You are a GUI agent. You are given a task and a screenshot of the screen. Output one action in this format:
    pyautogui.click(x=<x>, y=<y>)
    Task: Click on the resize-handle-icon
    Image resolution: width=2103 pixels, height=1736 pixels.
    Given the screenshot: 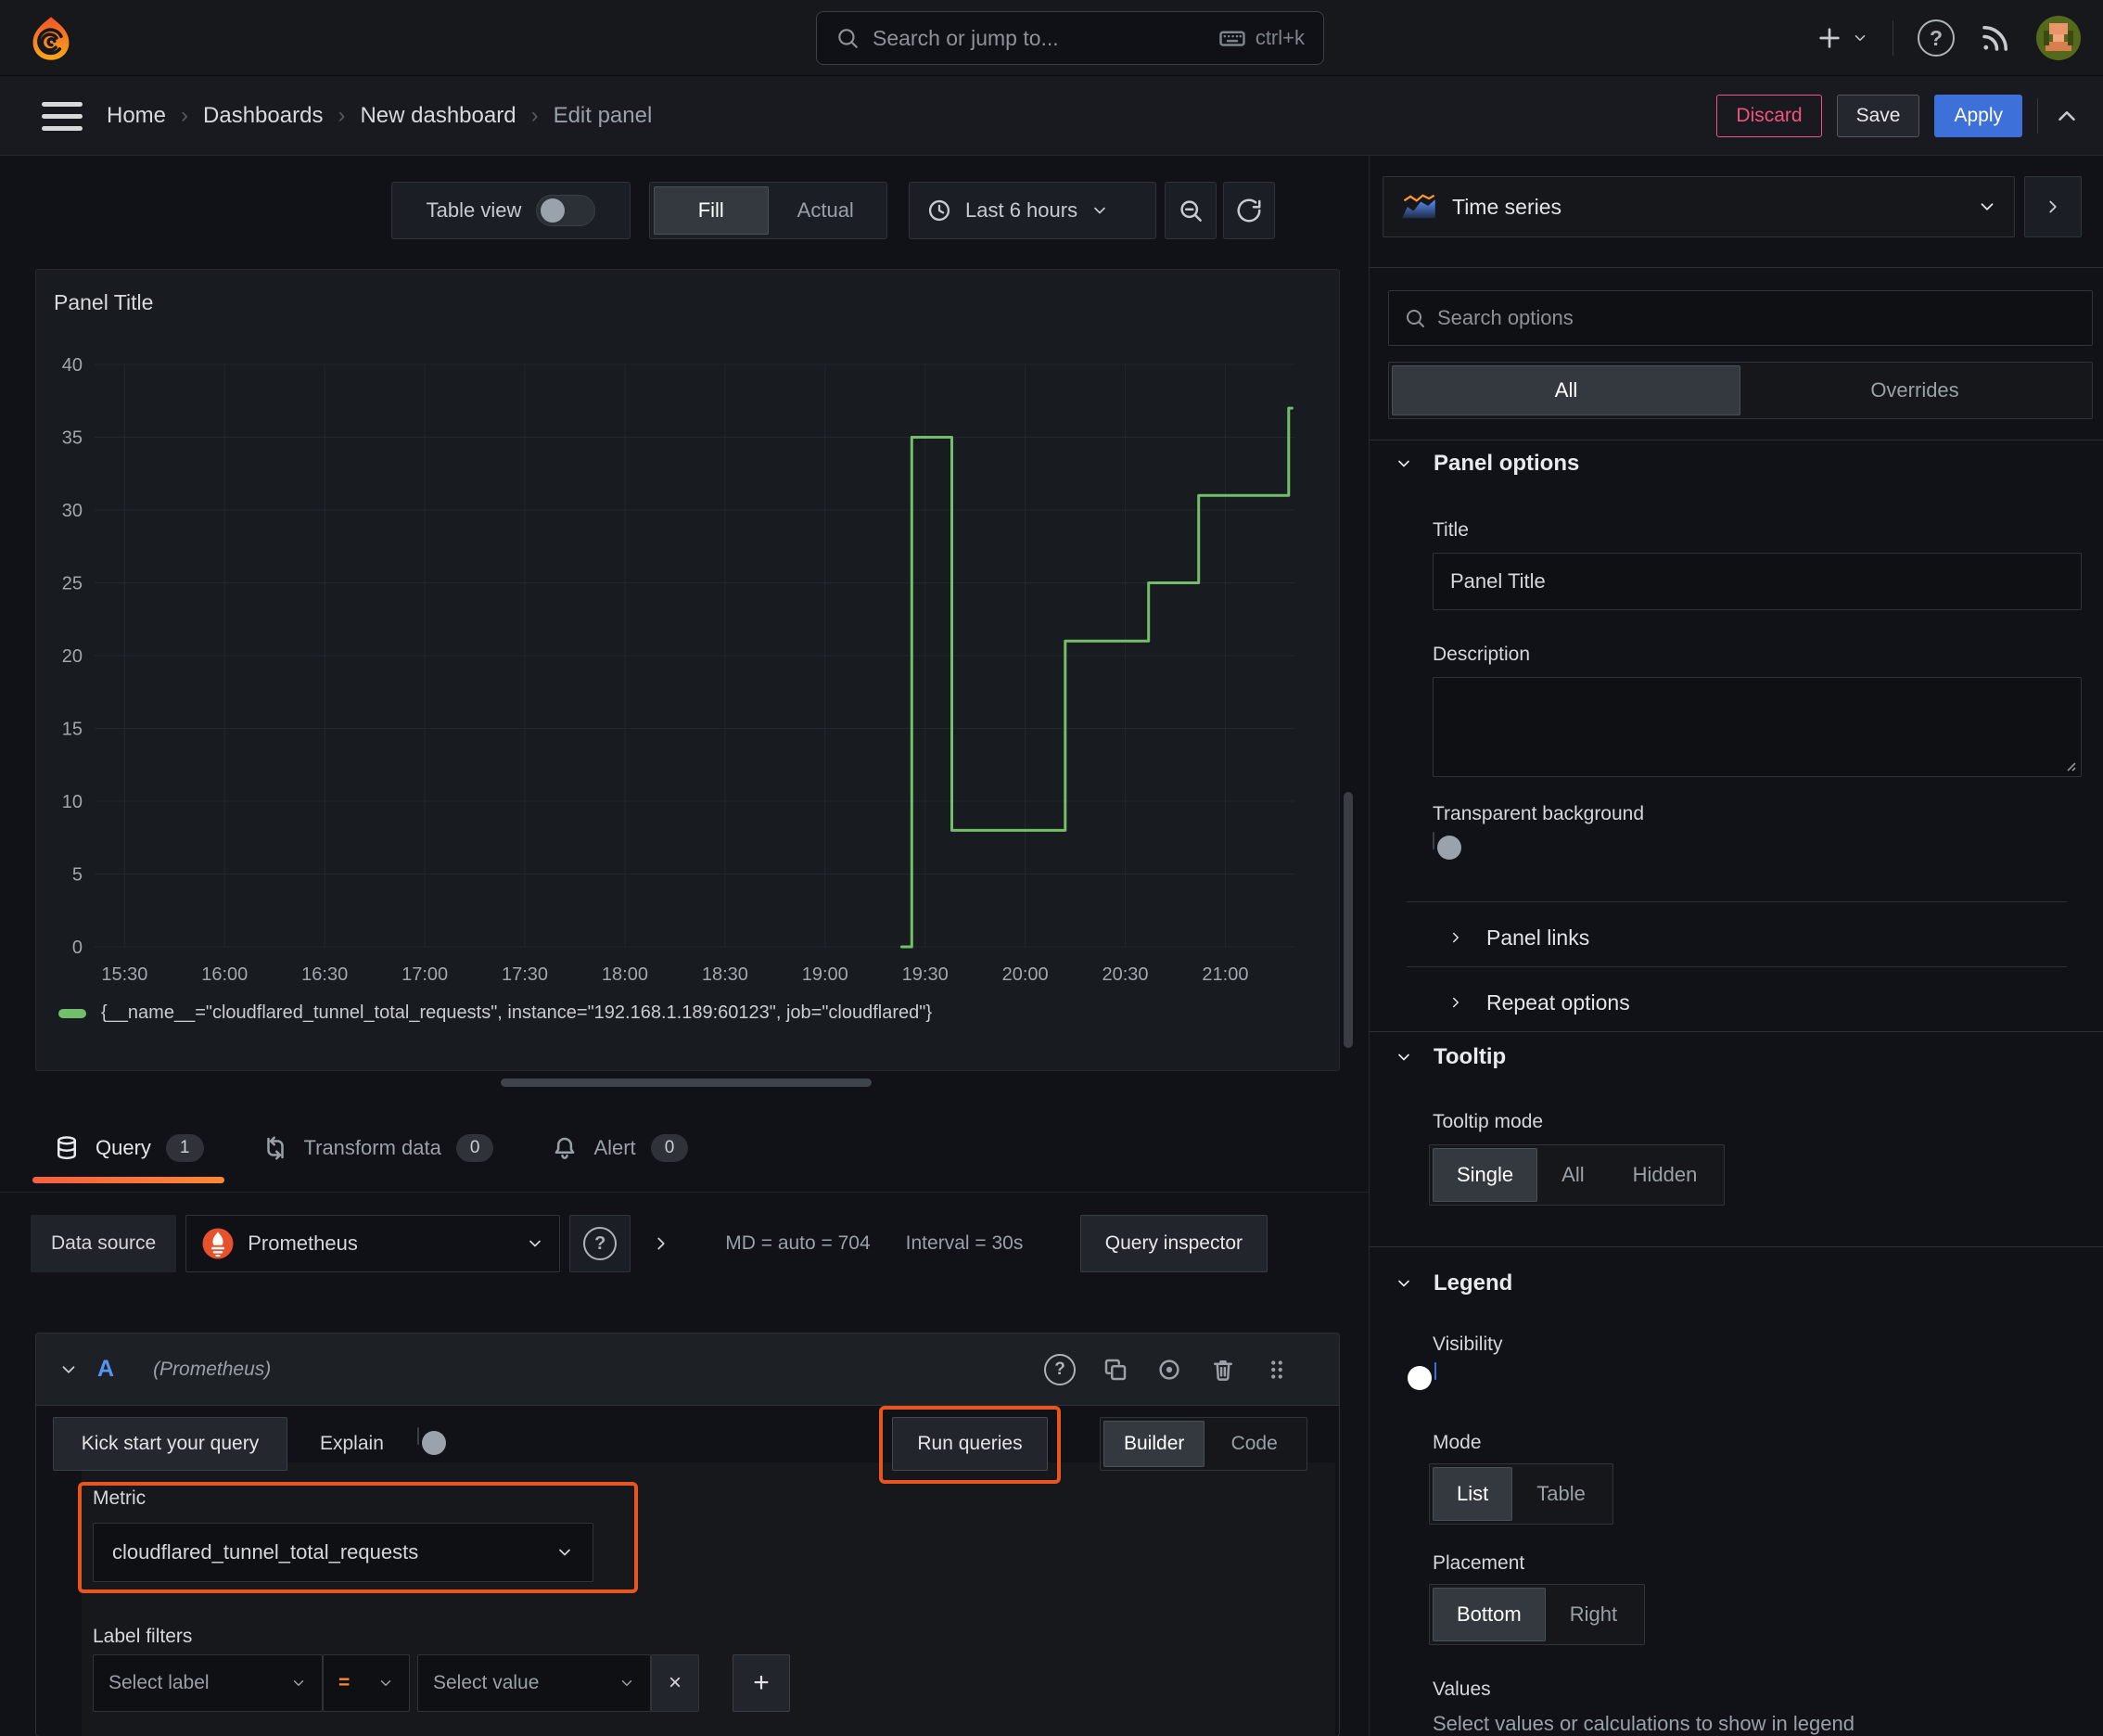 What is the action you would take?
    pyautogui.click(x=2069, y=765)
    